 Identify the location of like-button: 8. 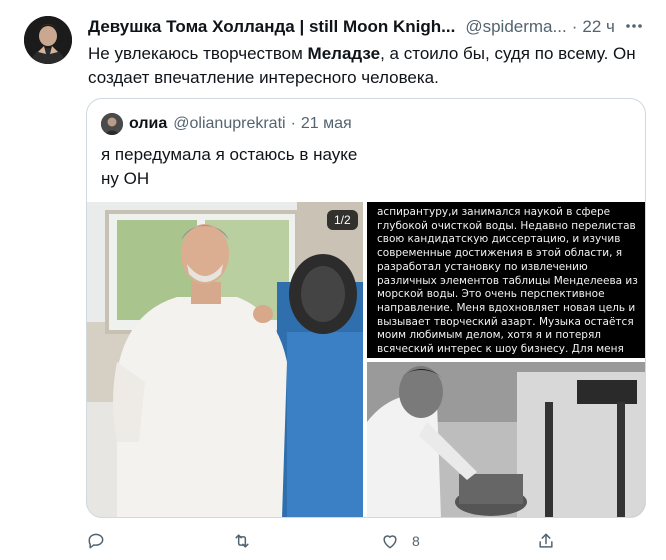
(400, 541).